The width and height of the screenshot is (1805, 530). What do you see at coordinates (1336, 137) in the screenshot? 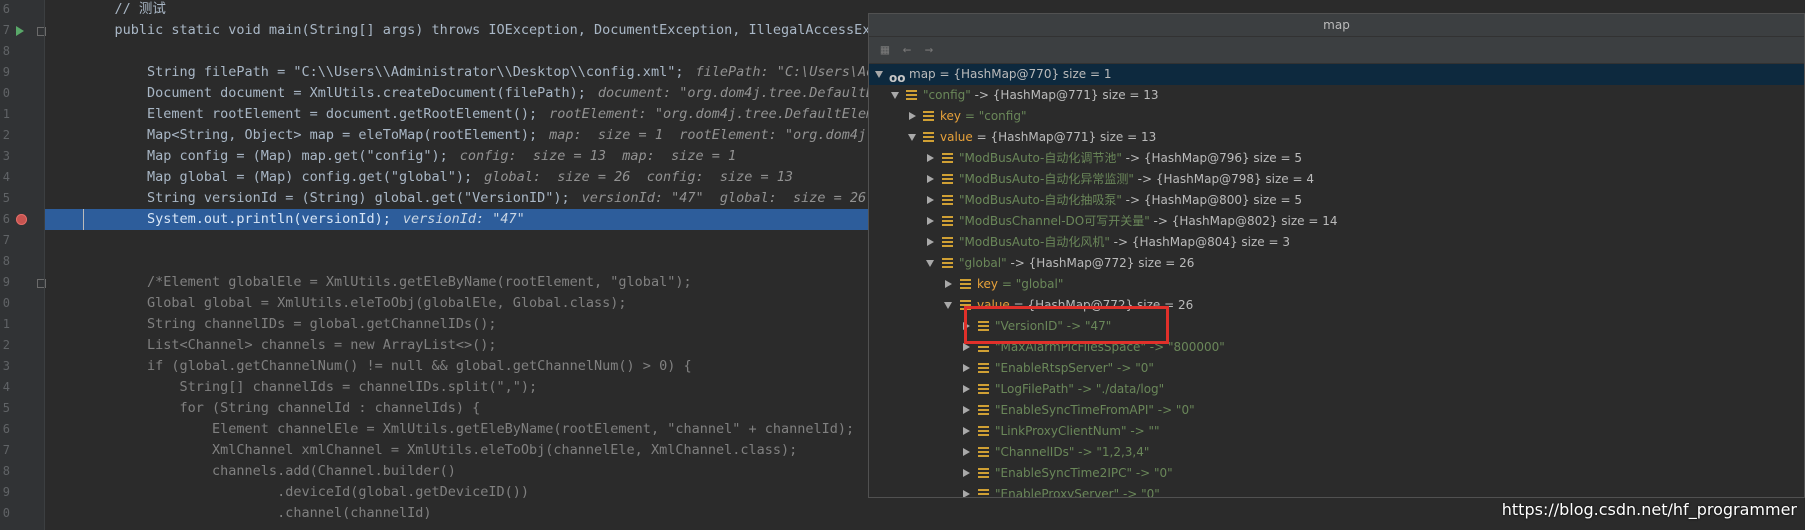
I see `tree-node: value = {HashMap@771} size = 13` at bounding box center [1336, 137].